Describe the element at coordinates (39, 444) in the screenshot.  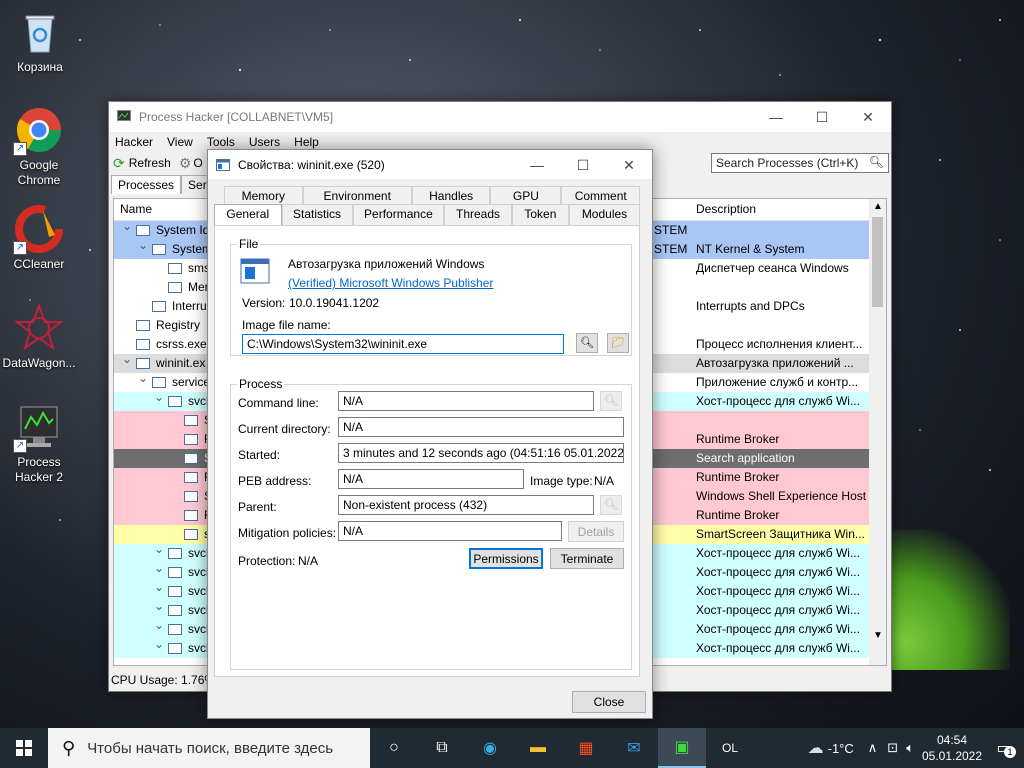
I see `desktop-icon-process-hacker: ↗ Process Hacker 2` at that location.